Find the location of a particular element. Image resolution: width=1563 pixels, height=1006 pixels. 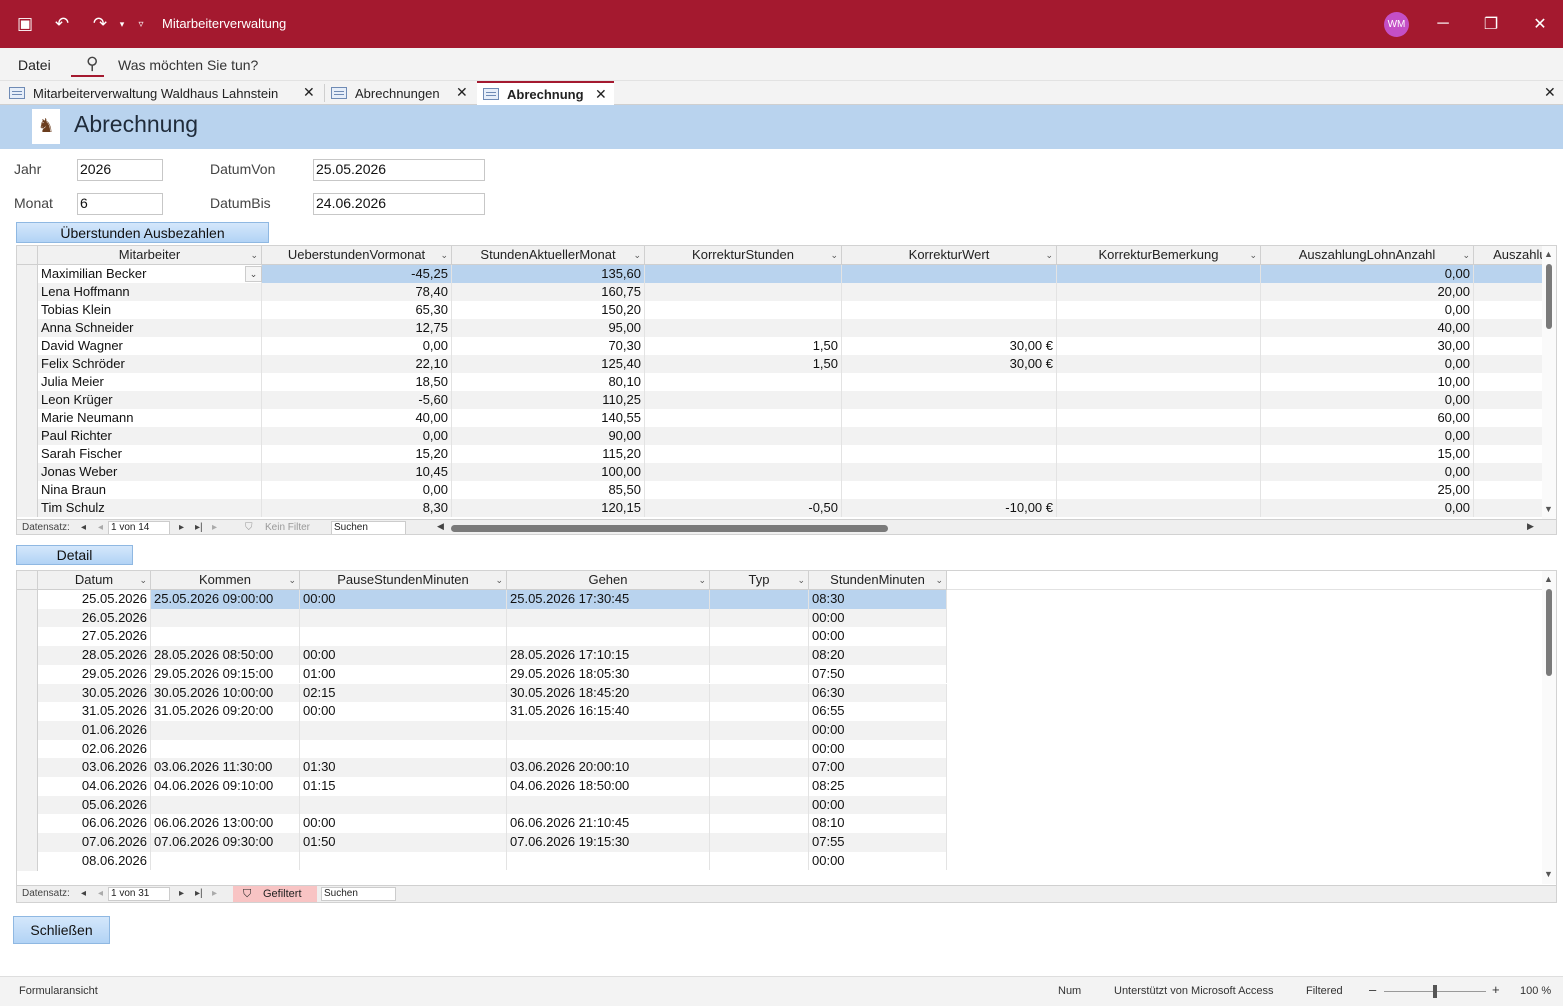

scroll-left-icon: ◀ is located at coordinates (440, 526).